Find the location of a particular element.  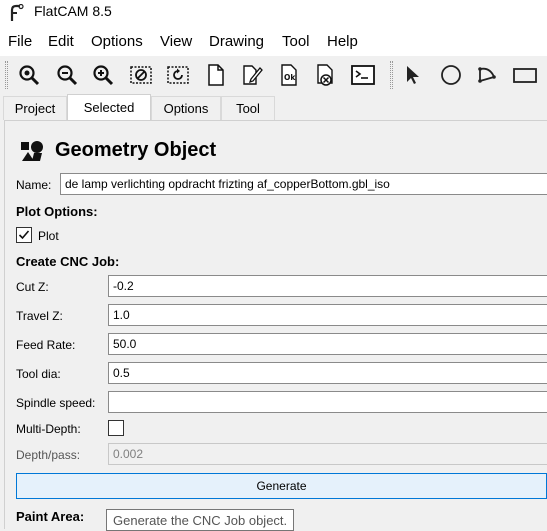

shell-button is located at coordinates (363, 75).